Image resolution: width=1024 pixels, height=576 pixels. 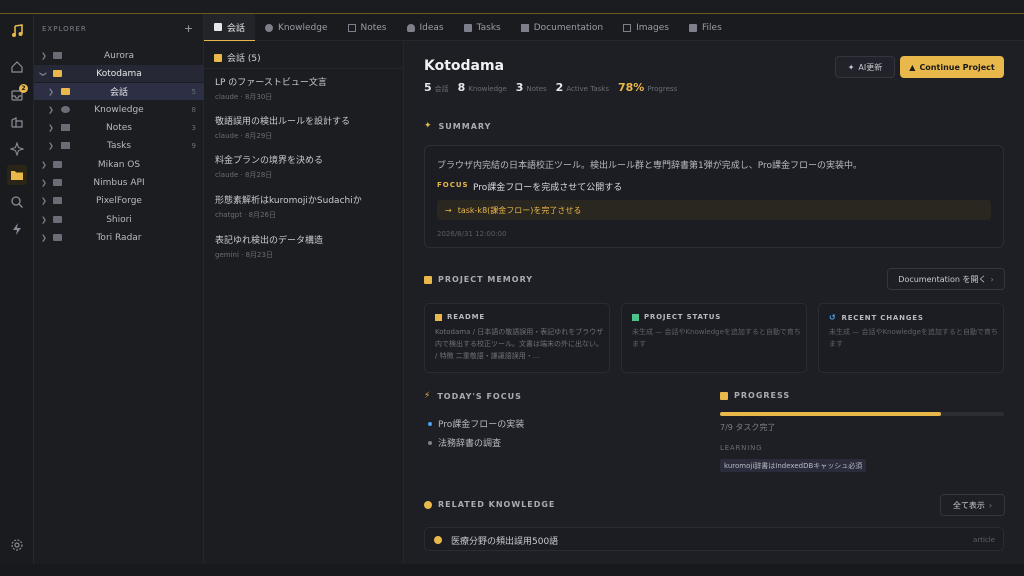 I want to click on conversation-item: LP のファーストビュー文言 claude · 8月30日, so click(x=305, y=88).